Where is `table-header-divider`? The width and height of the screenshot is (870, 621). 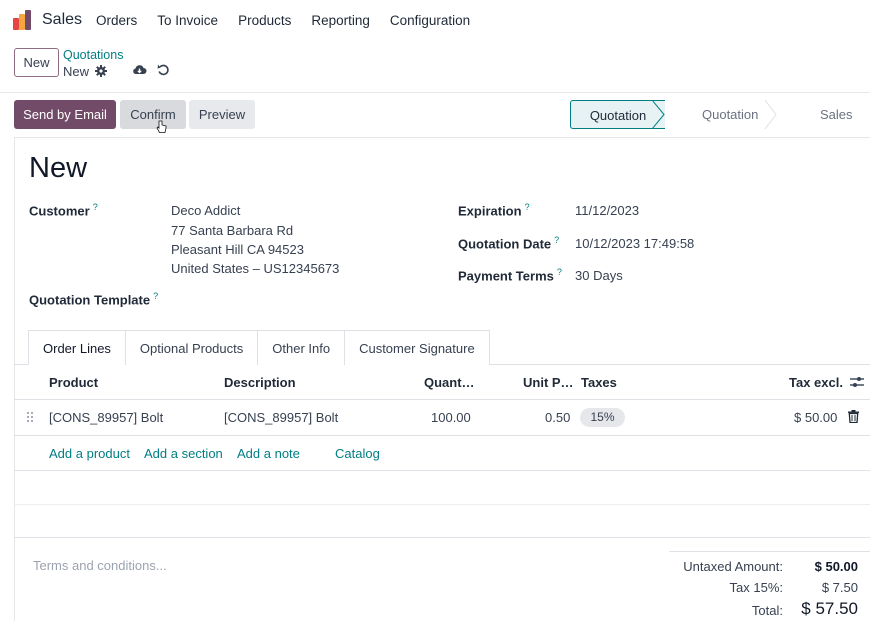 table-header-divider is located at coordinates (442, 399).